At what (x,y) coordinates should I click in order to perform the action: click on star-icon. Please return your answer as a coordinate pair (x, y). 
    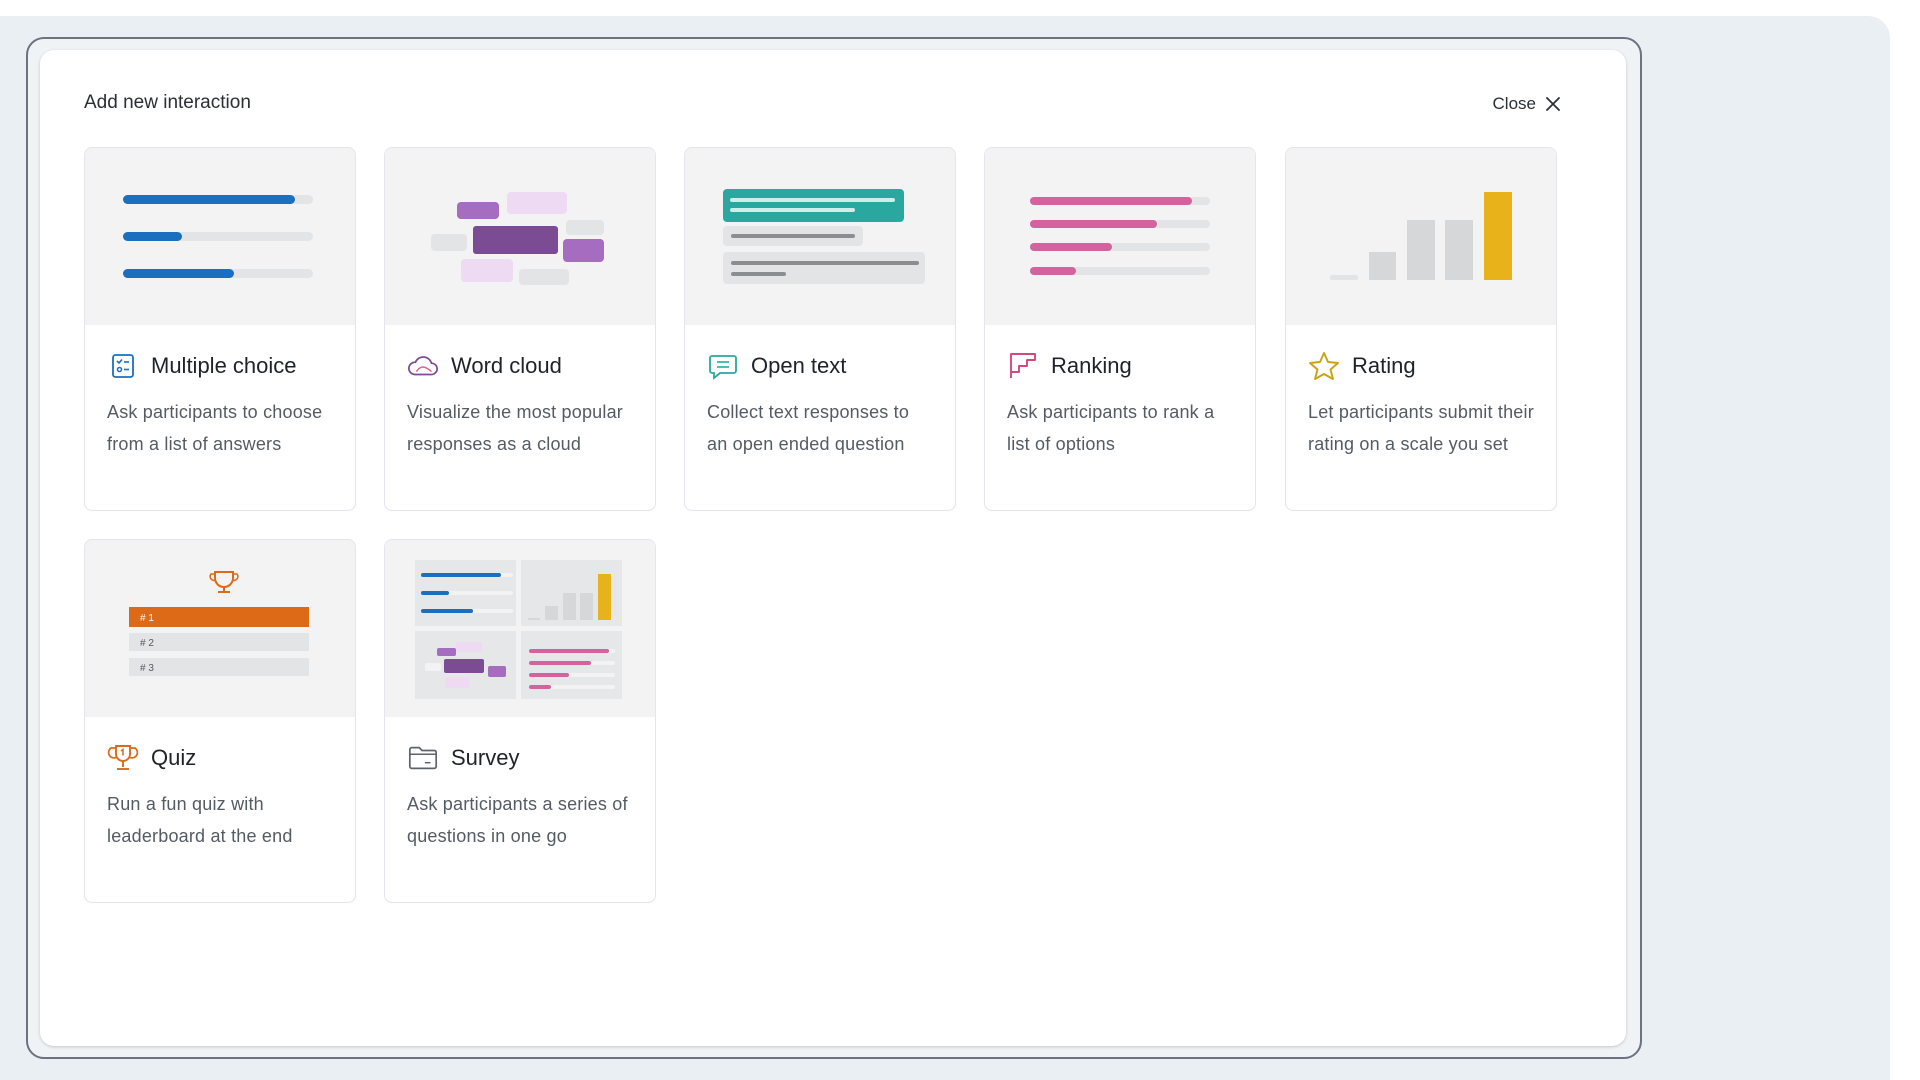
    Looking at the image, I should click on (1324, 366).